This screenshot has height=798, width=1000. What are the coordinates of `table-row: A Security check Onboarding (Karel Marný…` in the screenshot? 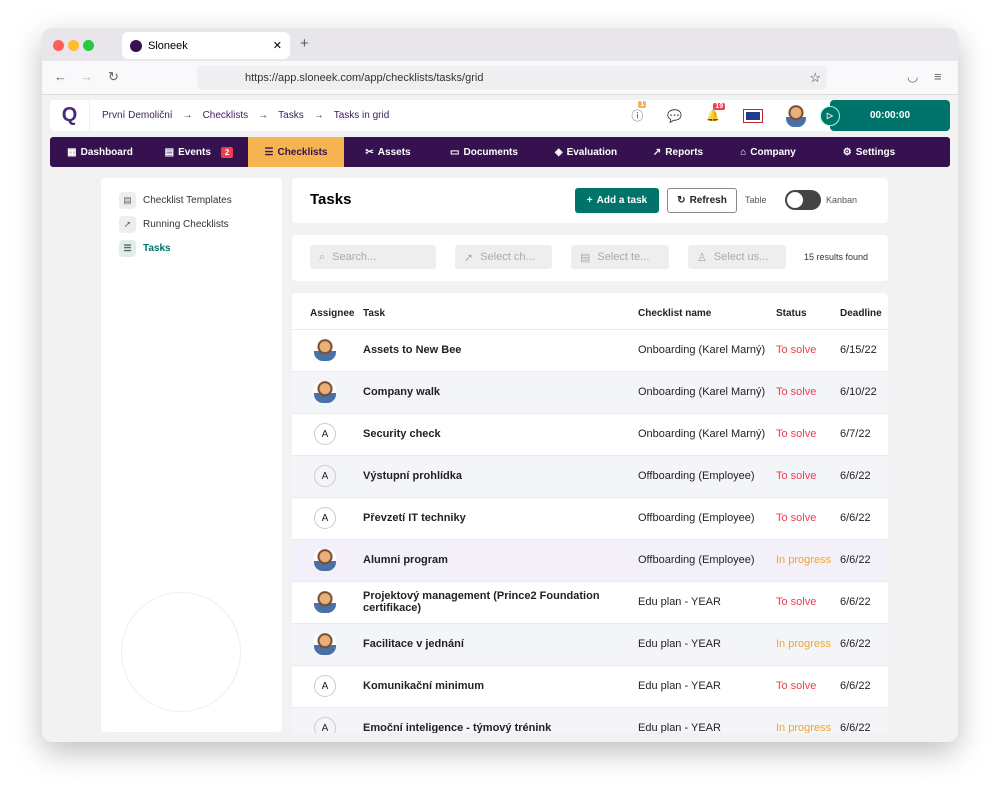 It's located at (590, 433).